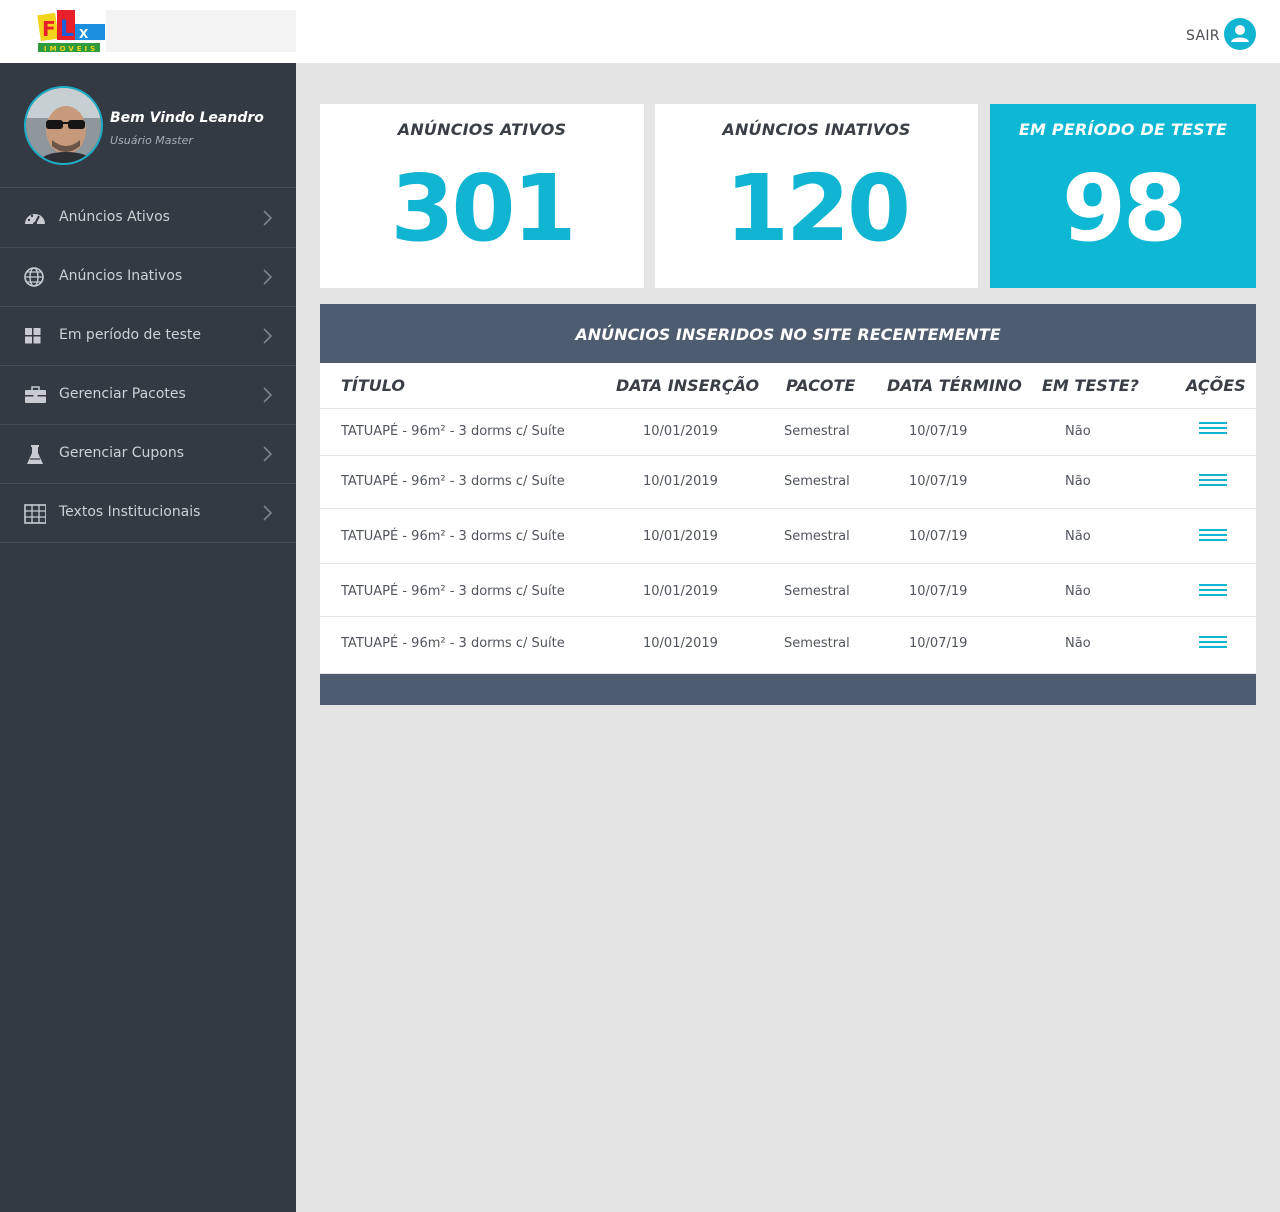  I want to click on recent-listings-header: ANÚNCIOS INSERIDOS NO SITE RECENTEMENTE, so click(788, 333).